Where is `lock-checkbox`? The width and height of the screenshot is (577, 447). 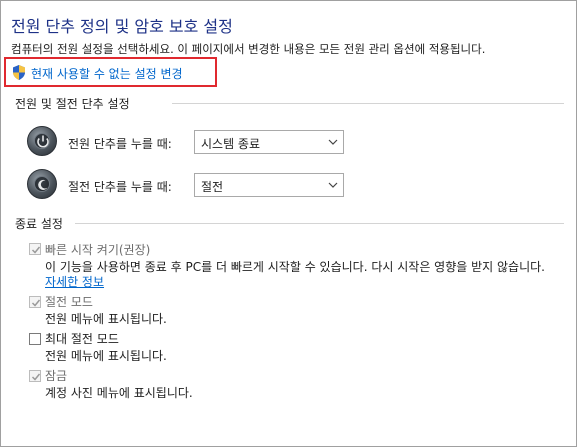 lock-checkbox is located at coordinates (35, 376).